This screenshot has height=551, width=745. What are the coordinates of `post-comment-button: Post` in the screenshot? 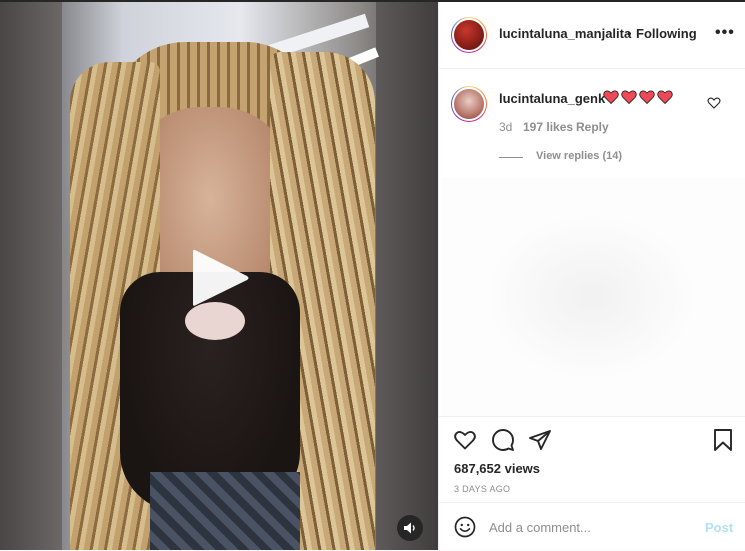 It's located at (719, 527).